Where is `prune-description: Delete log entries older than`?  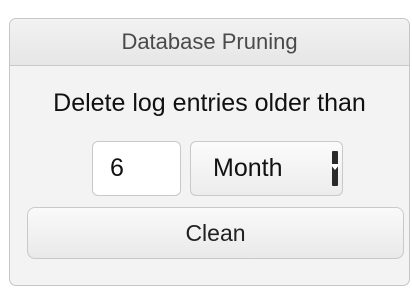 prune-description: Delete log entries older than is located at coordinates (209, 103).